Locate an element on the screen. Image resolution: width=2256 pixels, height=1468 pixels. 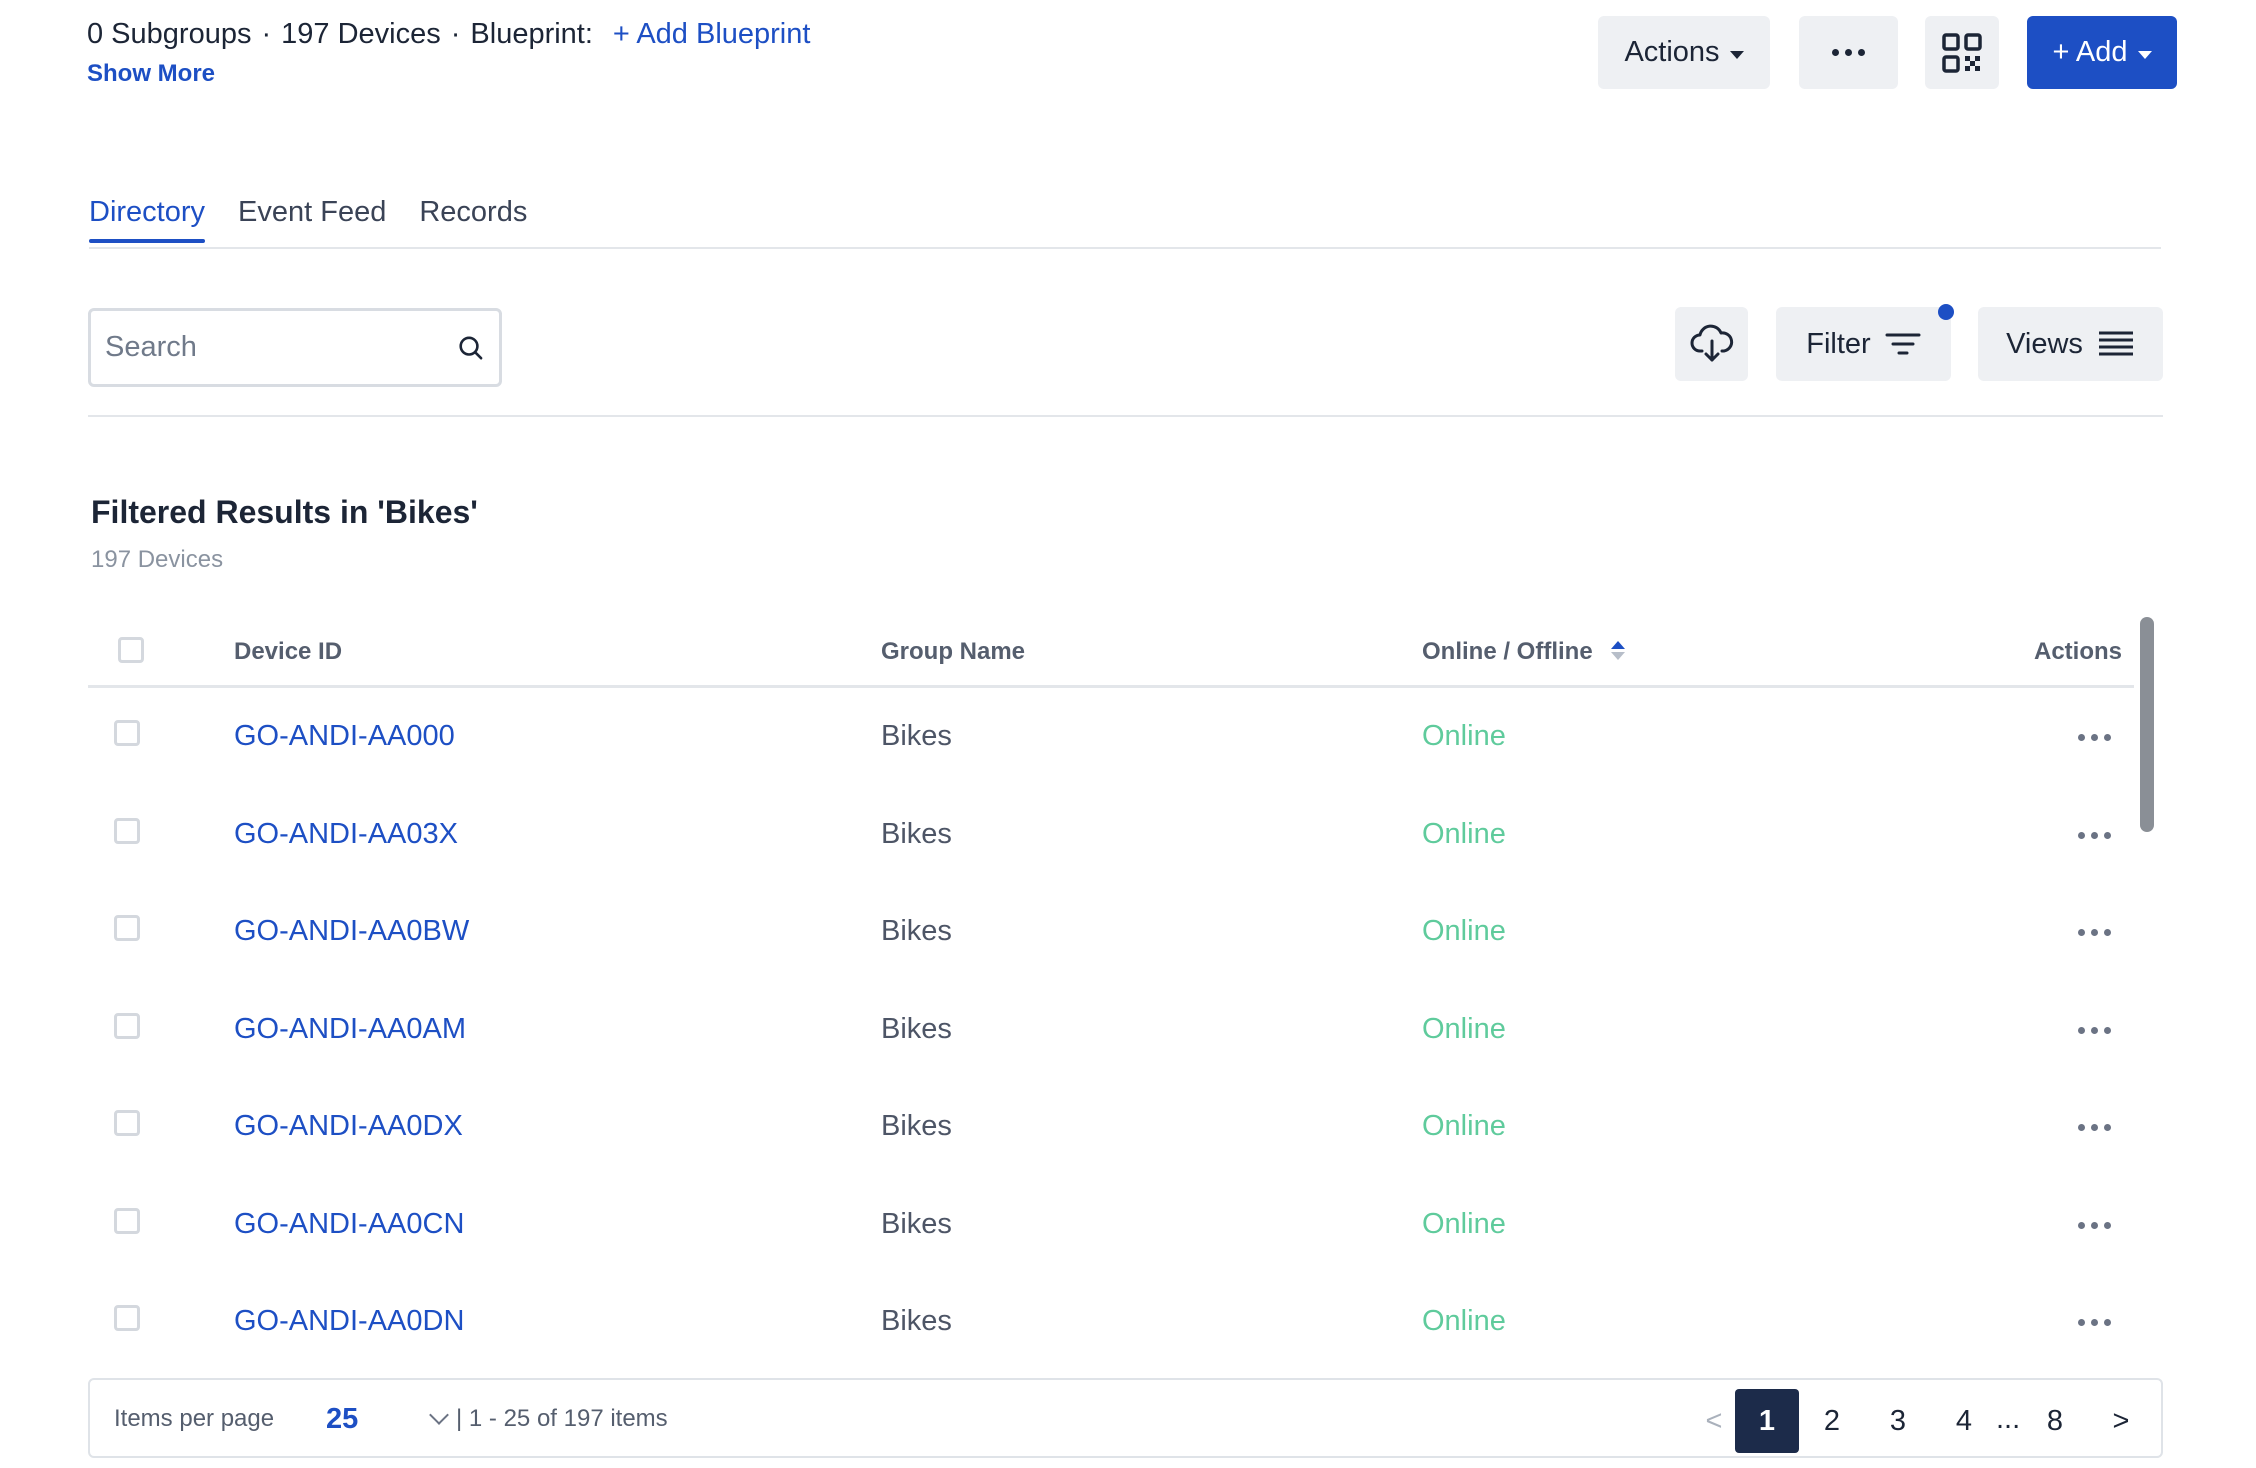
device-id-link: GO-ANDI-AA0DN is located at coordinates (349, 1321).